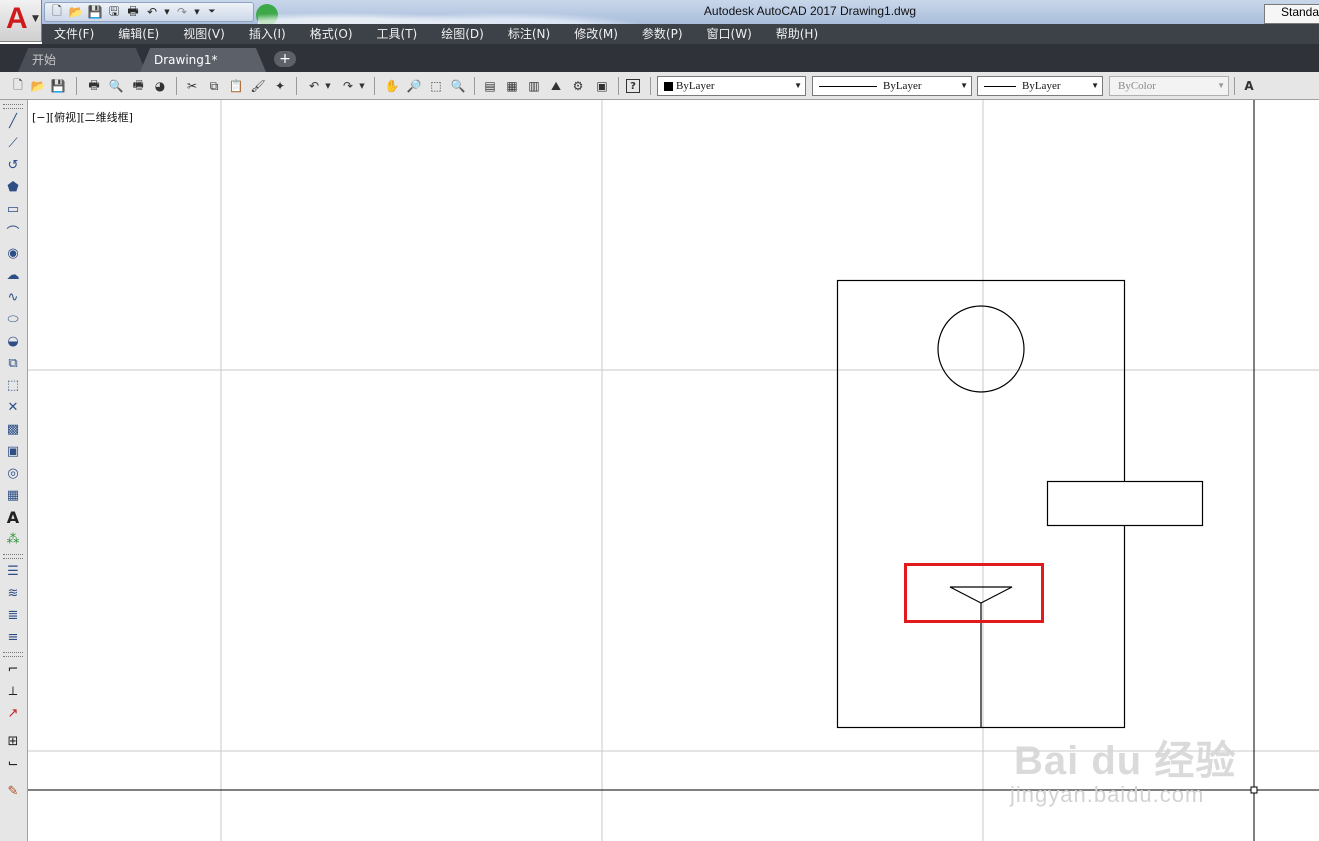 The height and width of the screenshot is (841, 1319). Describe the element at coordinates (13, 451) in the screenshot. I see `gradient-icon: ▣` at that location.